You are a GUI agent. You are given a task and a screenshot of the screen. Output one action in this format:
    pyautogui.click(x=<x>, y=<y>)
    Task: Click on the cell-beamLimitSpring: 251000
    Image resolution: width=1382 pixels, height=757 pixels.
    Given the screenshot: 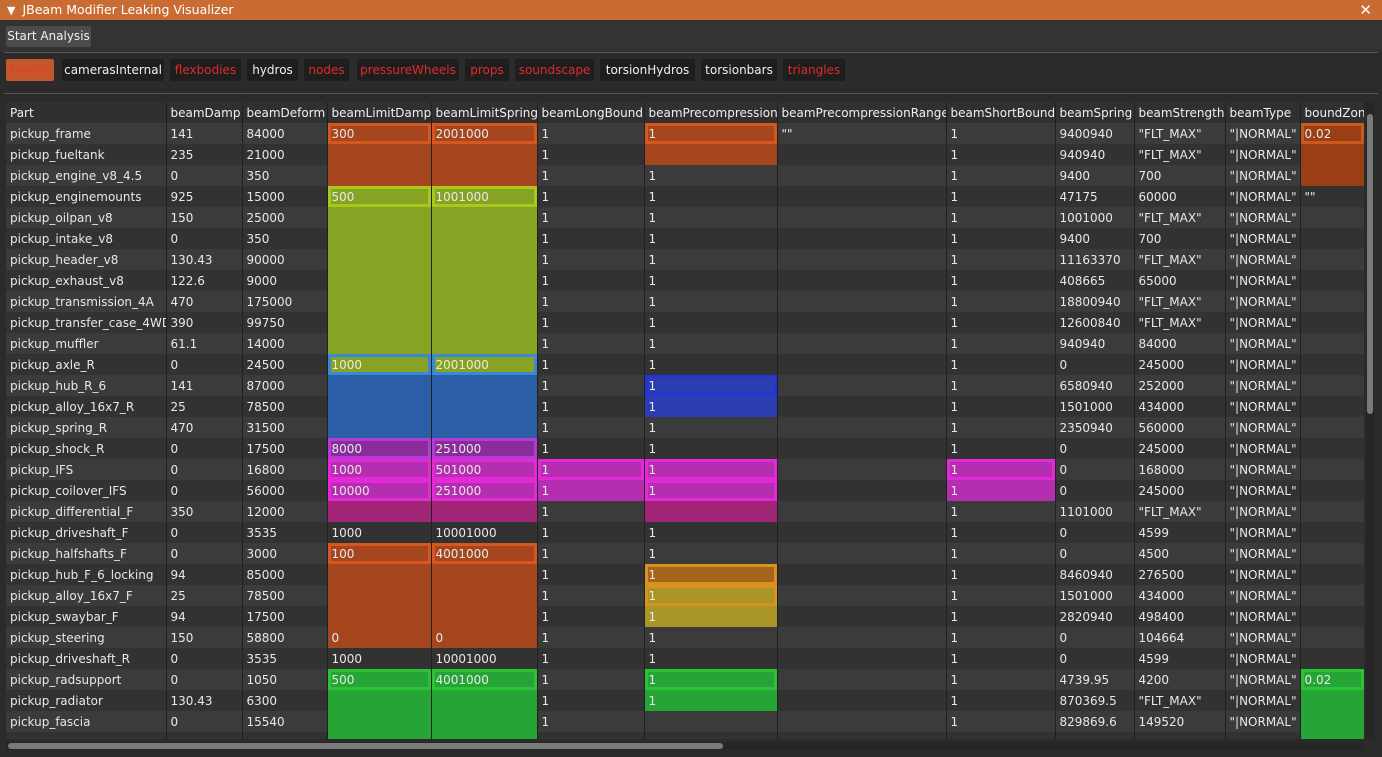 What is the action you would take?
    pyautogui.click(x=484, y=490)
    